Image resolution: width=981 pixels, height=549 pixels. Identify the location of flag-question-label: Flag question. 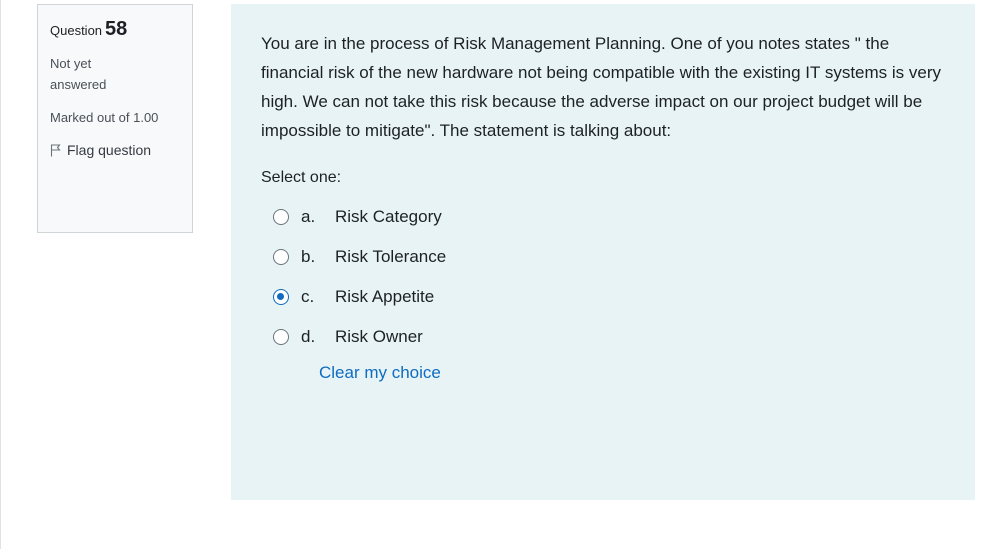
(109, 150).